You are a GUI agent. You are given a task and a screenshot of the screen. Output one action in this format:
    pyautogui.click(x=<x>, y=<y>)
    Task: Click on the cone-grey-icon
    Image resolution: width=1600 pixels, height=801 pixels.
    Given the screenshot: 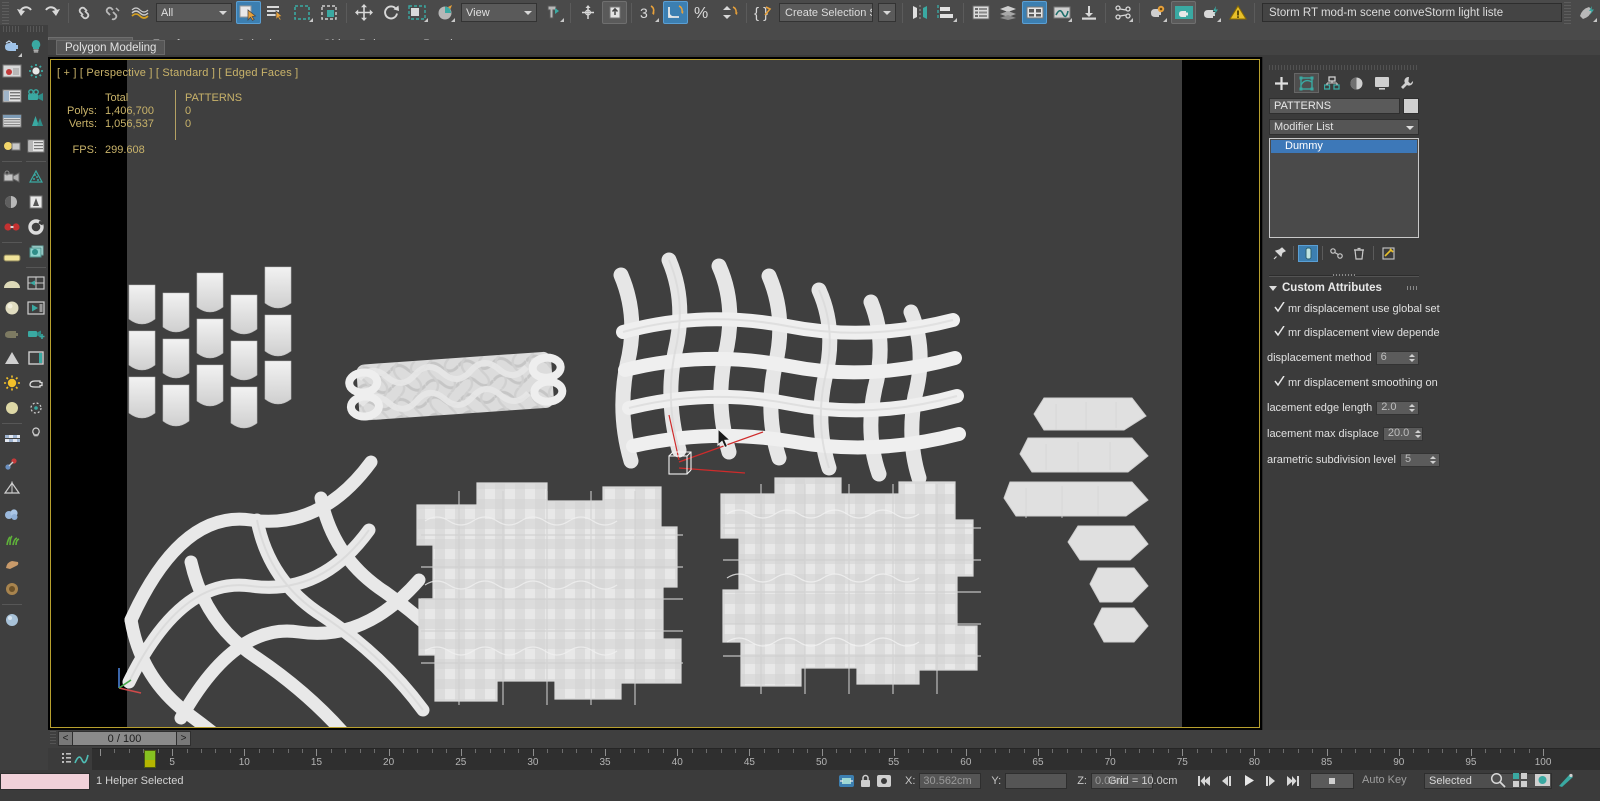 What is the action you would take?
    pyautogui.click(x=12, y=358)
    